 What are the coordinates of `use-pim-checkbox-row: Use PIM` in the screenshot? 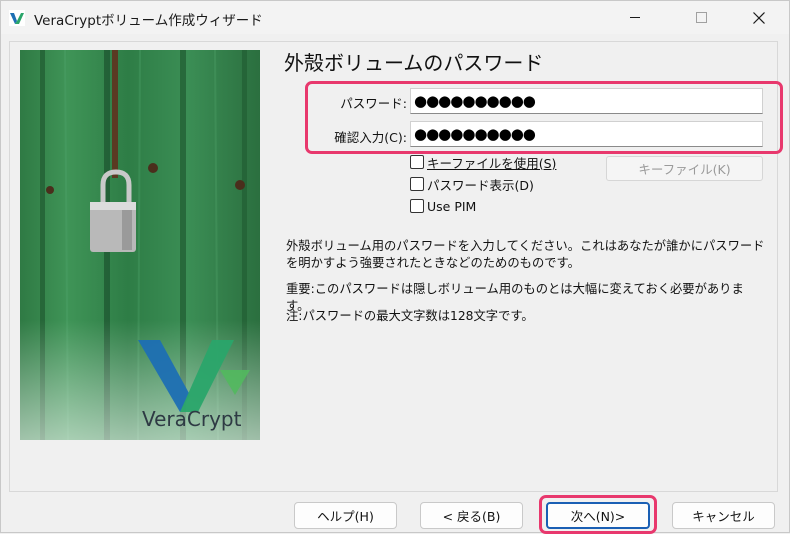 It's located at (443, 206).